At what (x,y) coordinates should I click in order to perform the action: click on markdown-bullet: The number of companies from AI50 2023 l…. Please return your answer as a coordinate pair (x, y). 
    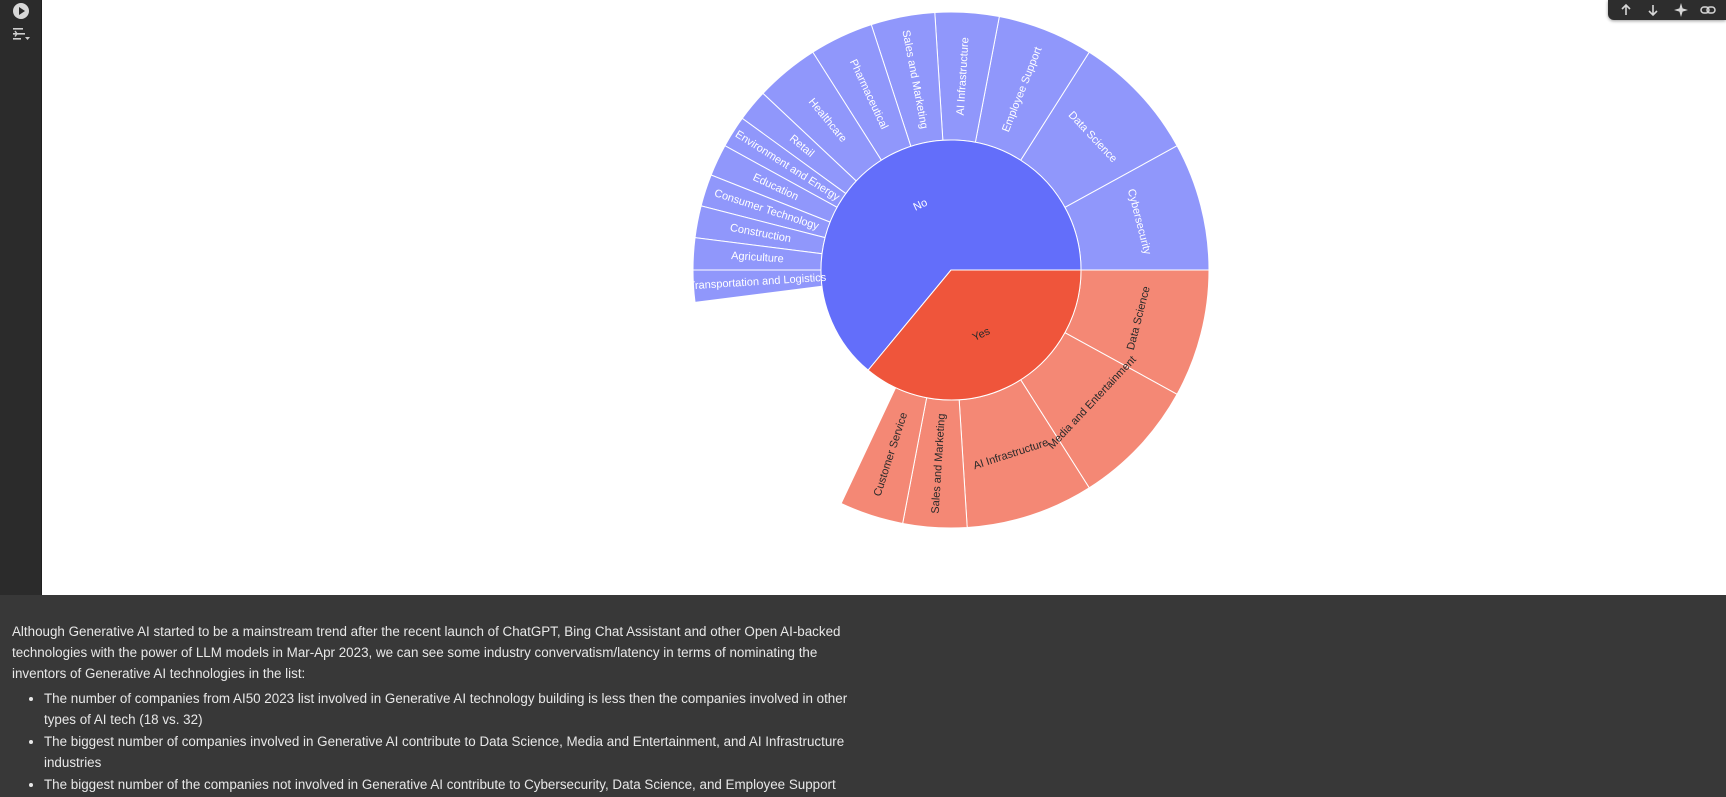
    Looking at the image, I should click on (453, 709).